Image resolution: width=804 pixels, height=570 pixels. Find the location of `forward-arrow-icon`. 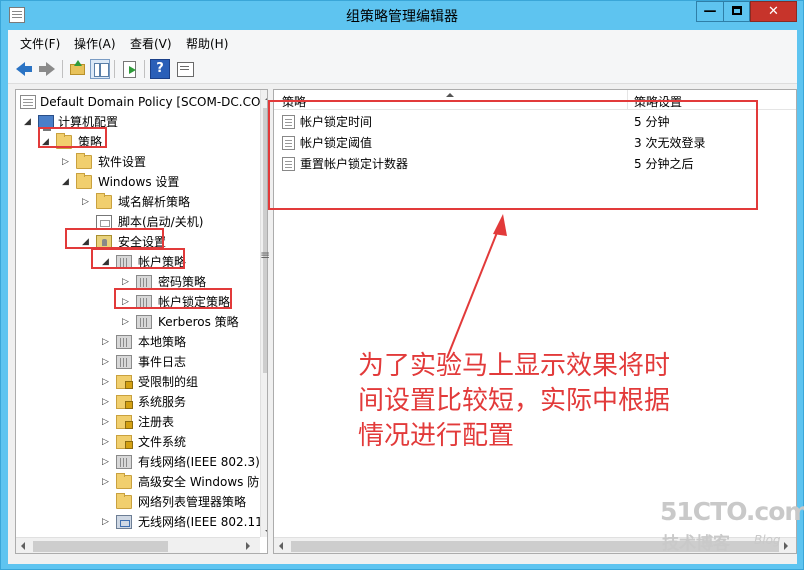

forward-arrow-icon is located at coordinates (47, 69).